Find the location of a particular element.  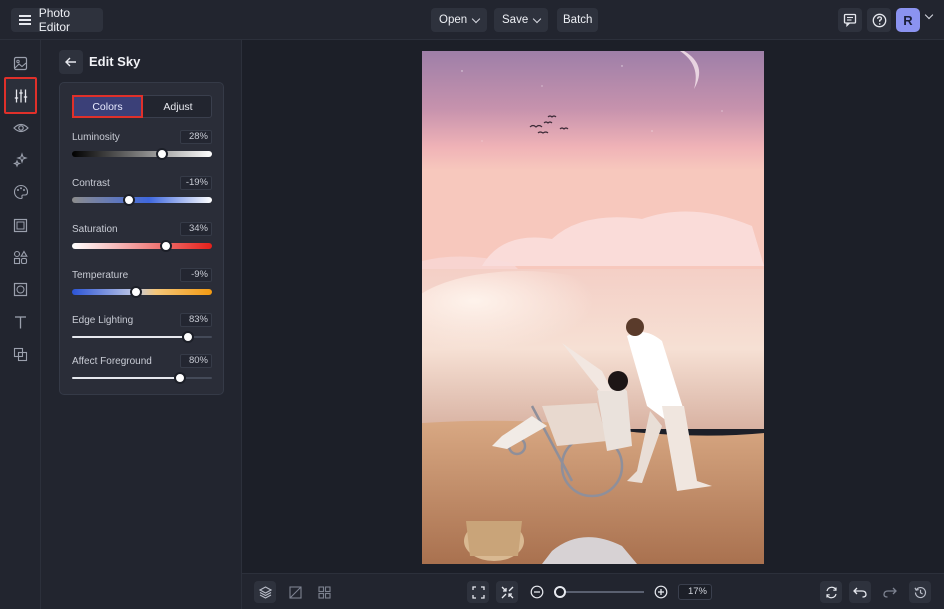

open-button: Open is located at coordinates (459, 20).